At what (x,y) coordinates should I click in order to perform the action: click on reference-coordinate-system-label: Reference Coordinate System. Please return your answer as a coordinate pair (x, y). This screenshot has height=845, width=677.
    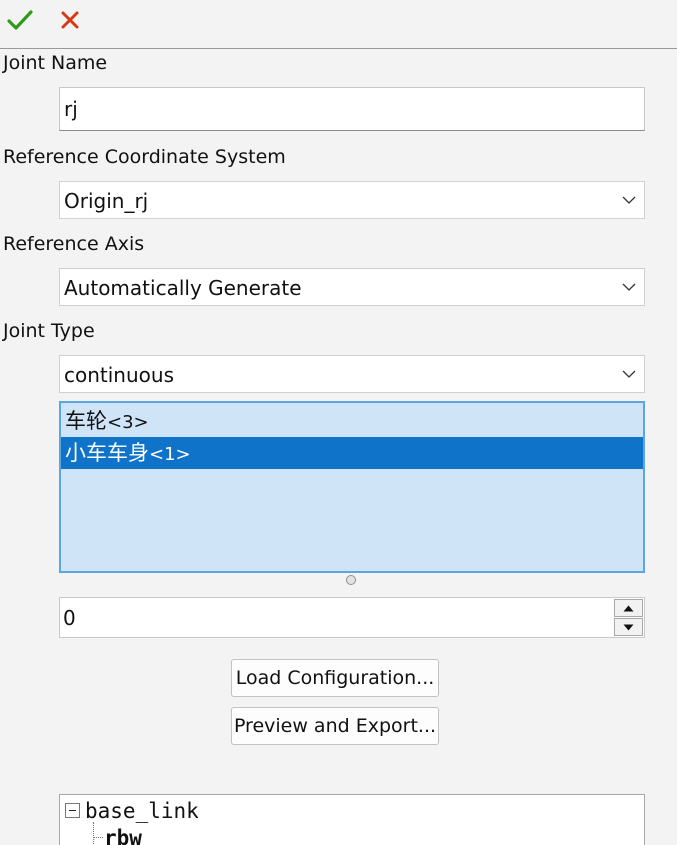
    Looking at the image, I should click on (144, 157).